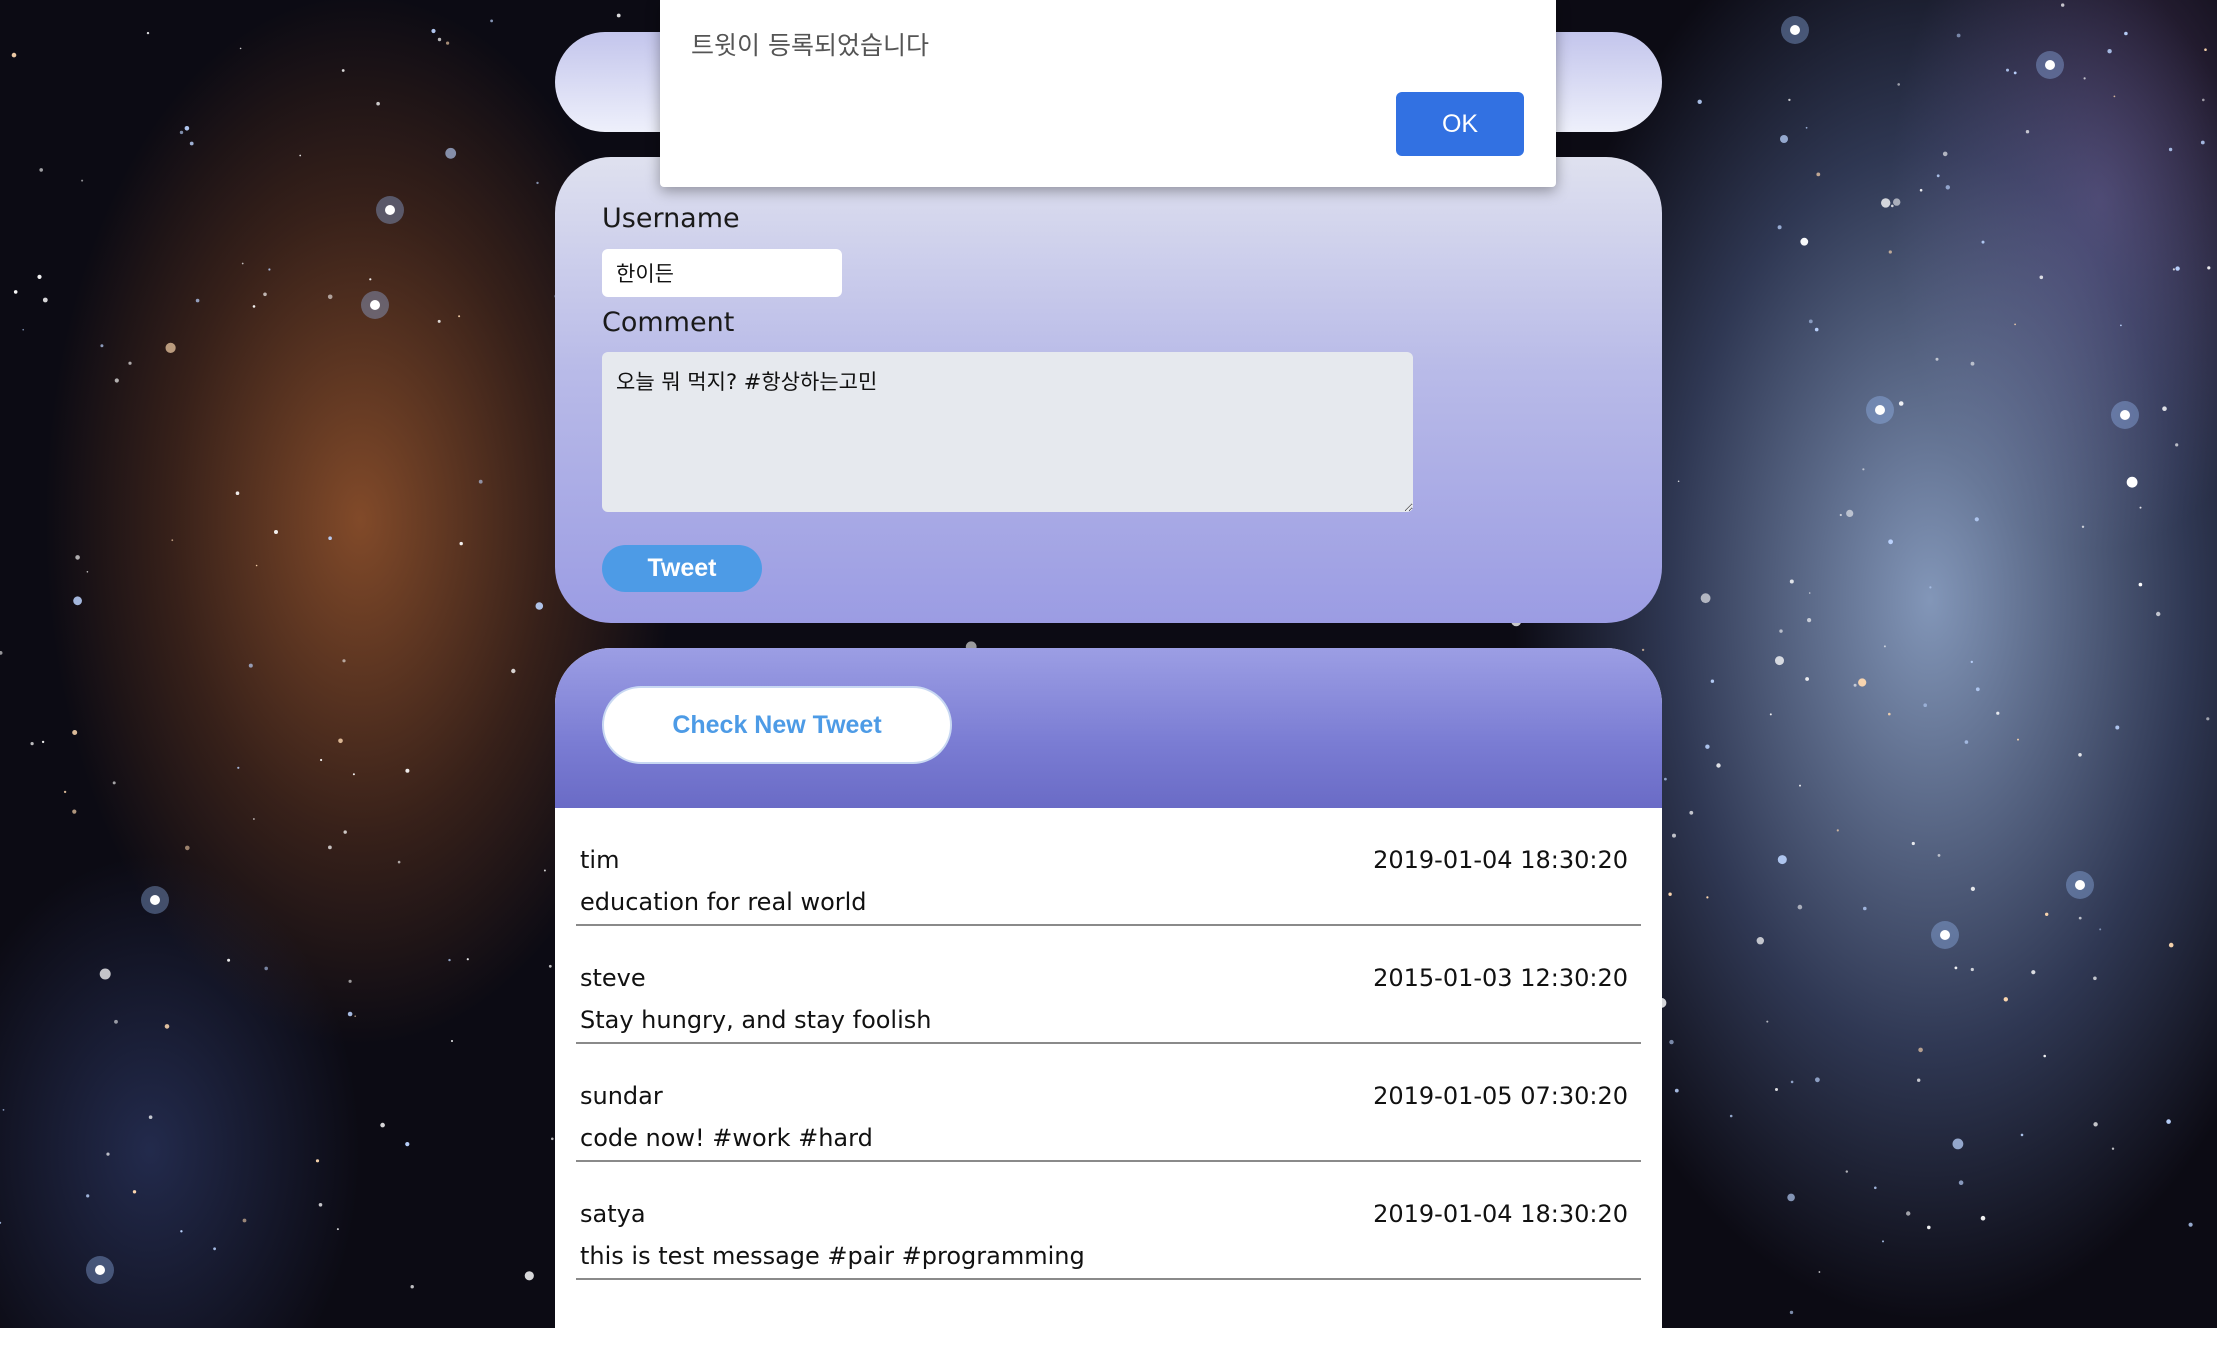 The image size is (2217, 1348). What do you see at coordinates (1460, 124) in the screenshot?
I see `ok-button: OK` at bounding box center [1460, 124].